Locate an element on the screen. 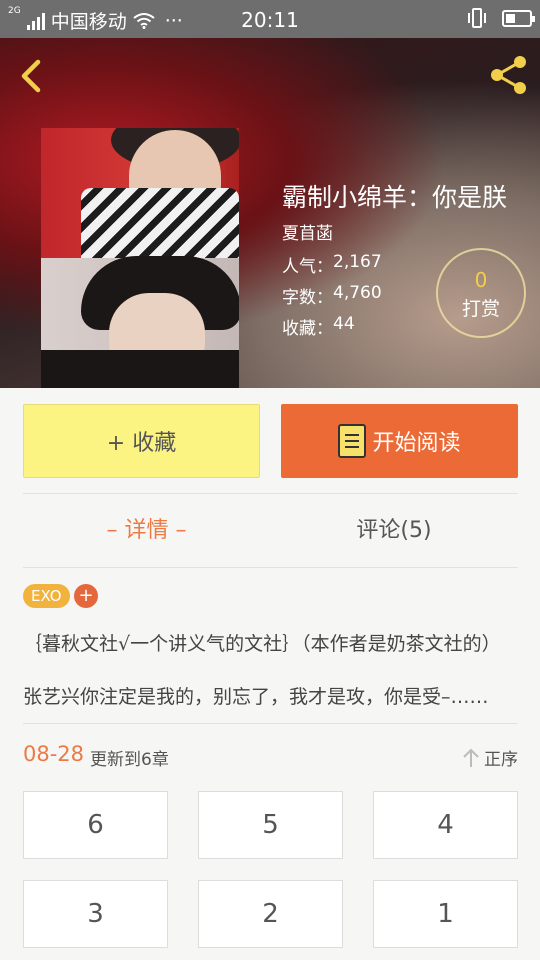  battery-icon is located at coordinates (518, 18).